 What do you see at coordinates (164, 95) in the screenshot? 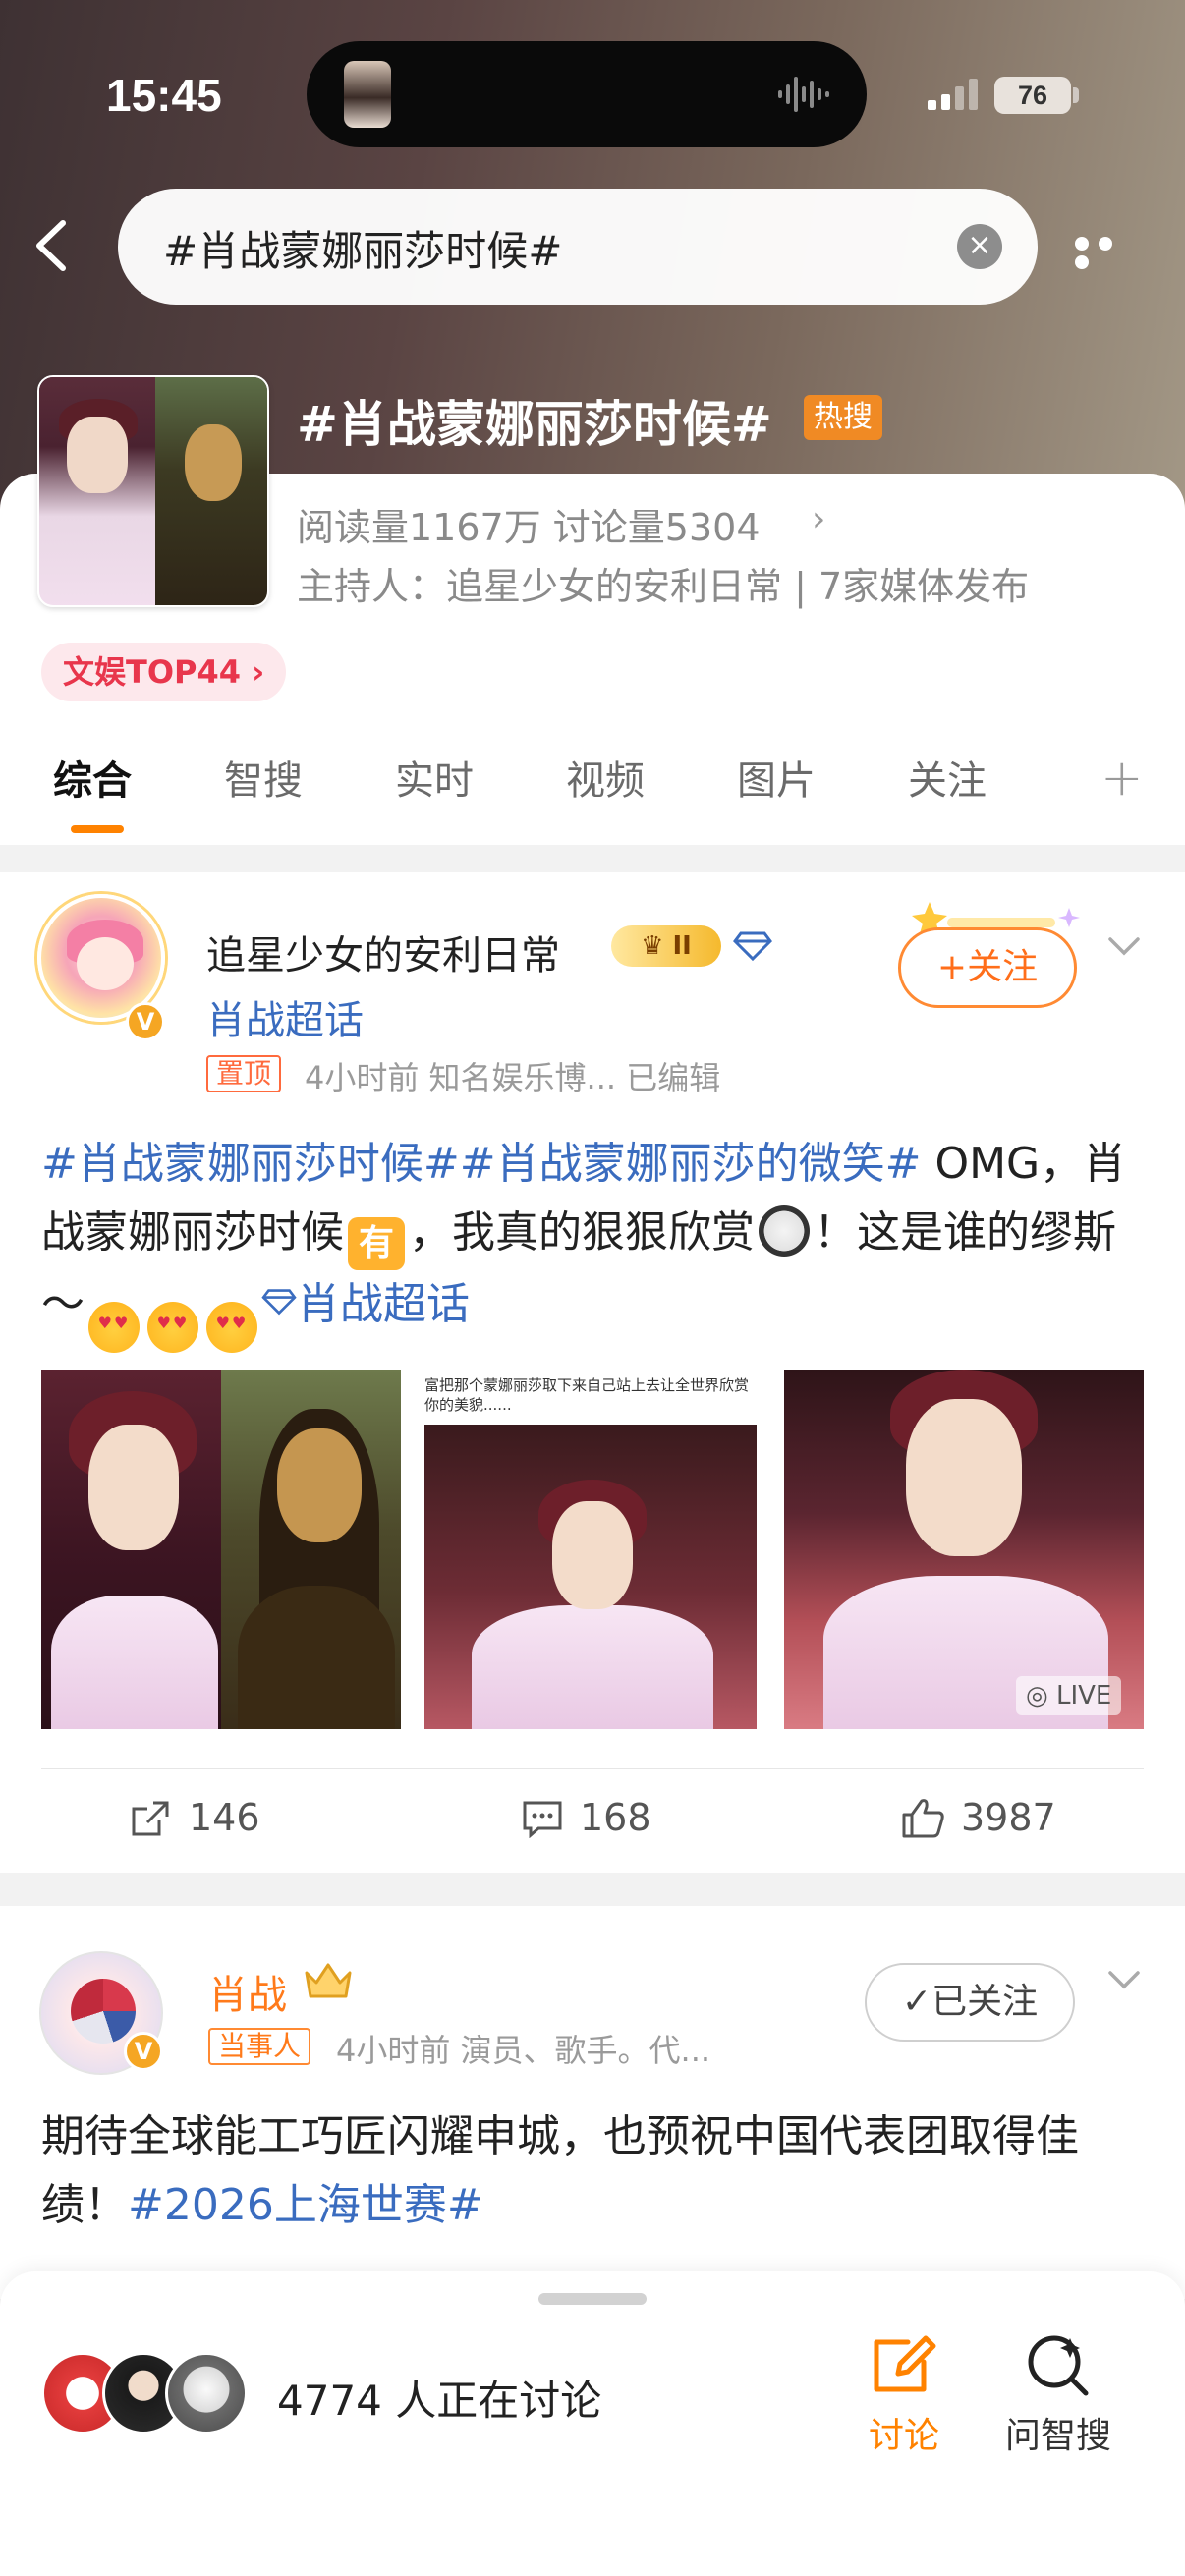
I see `status-time: 15:45` at bounding box center [164, 95].